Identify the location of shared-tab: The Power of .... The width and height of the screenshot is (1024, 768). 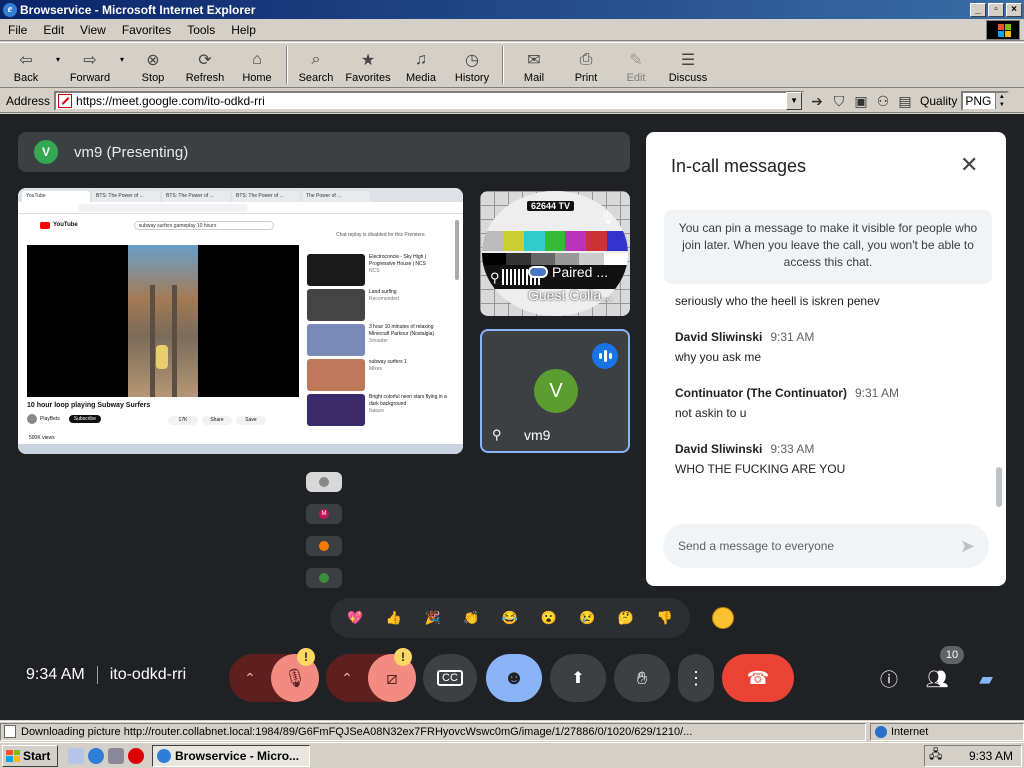
(336, 196).